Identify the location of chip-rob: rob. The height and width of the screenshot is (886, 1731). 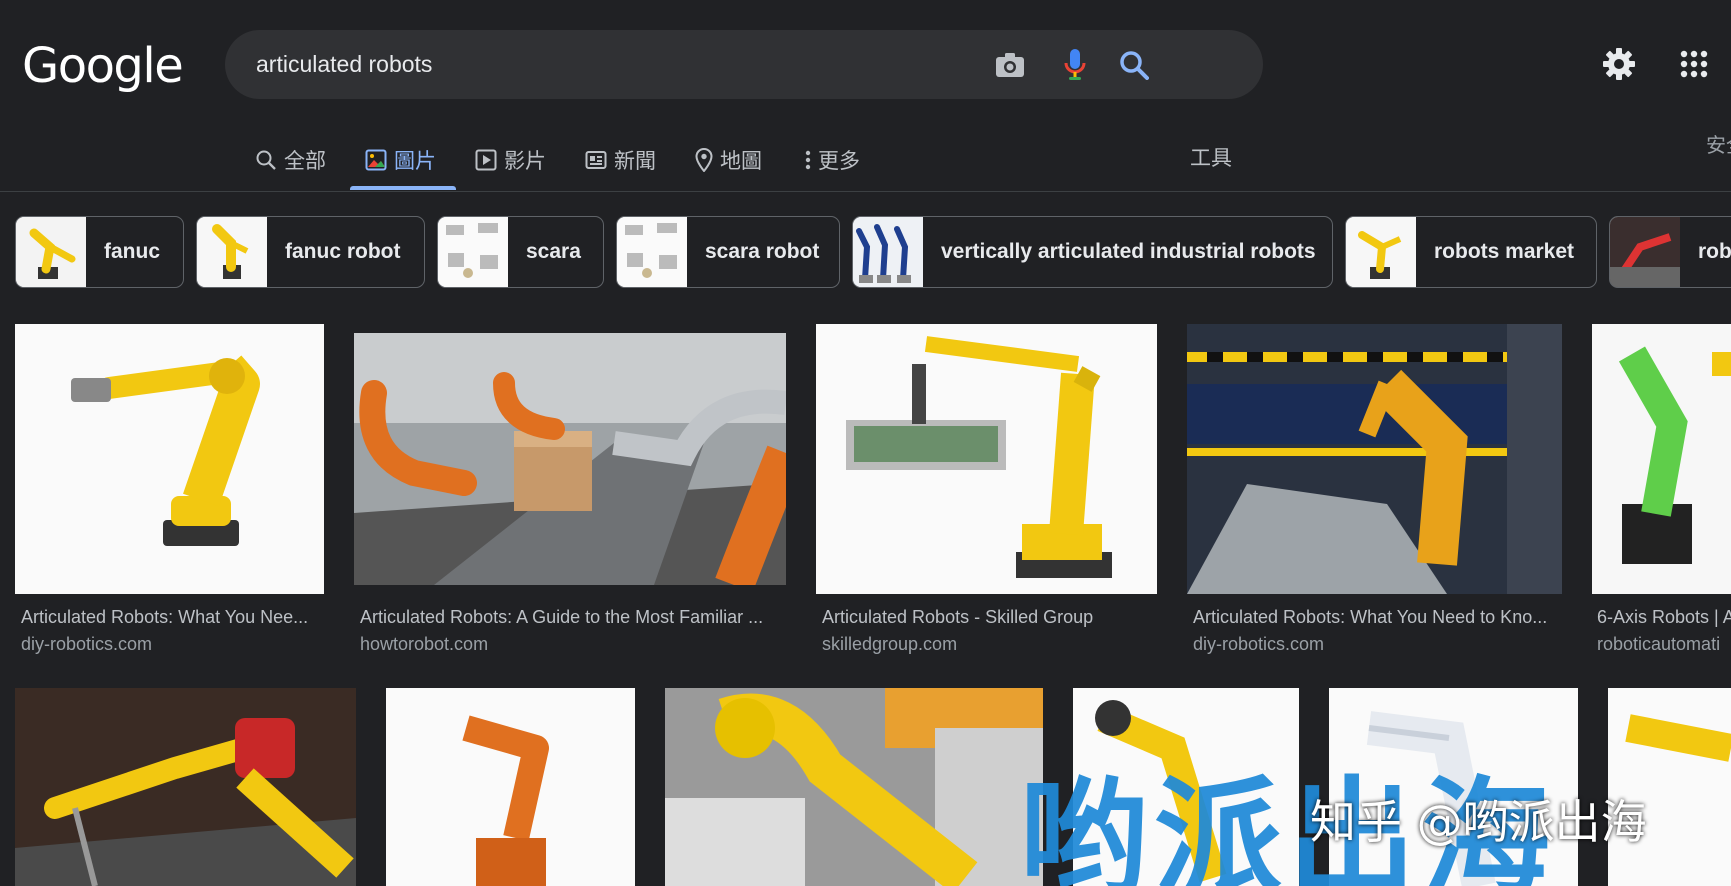
(1670, 252).